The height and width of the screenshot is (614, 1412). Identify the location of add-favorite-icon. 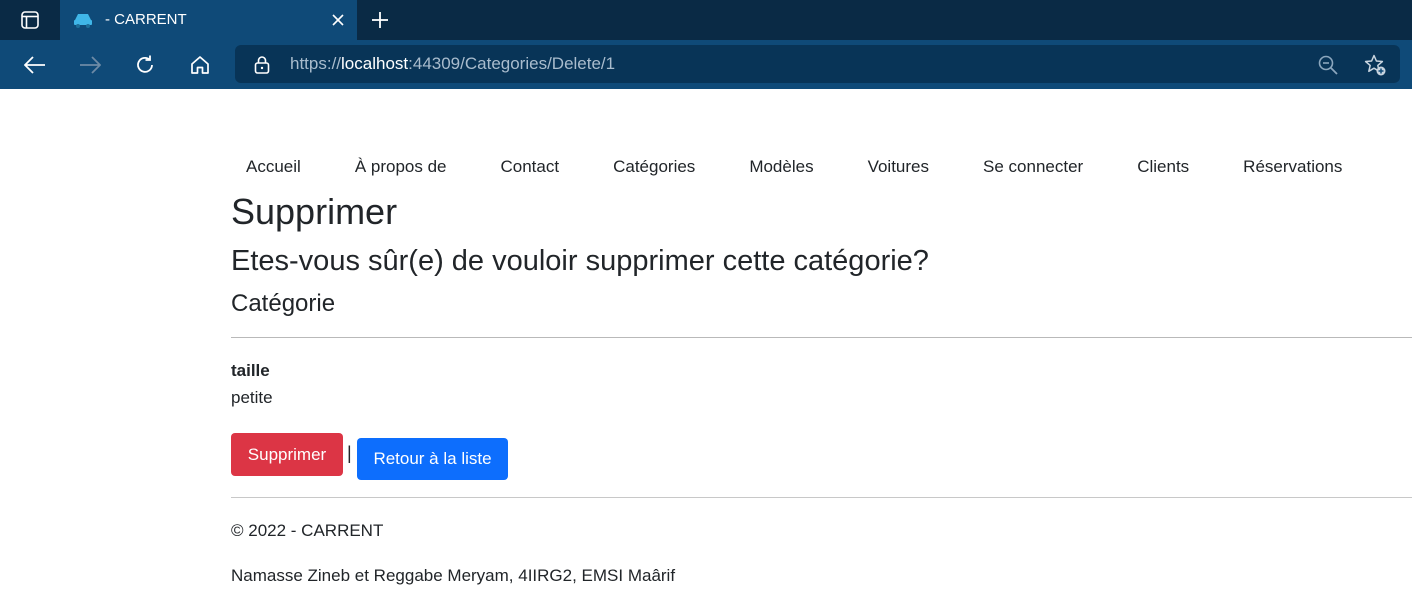
(1375, 65).